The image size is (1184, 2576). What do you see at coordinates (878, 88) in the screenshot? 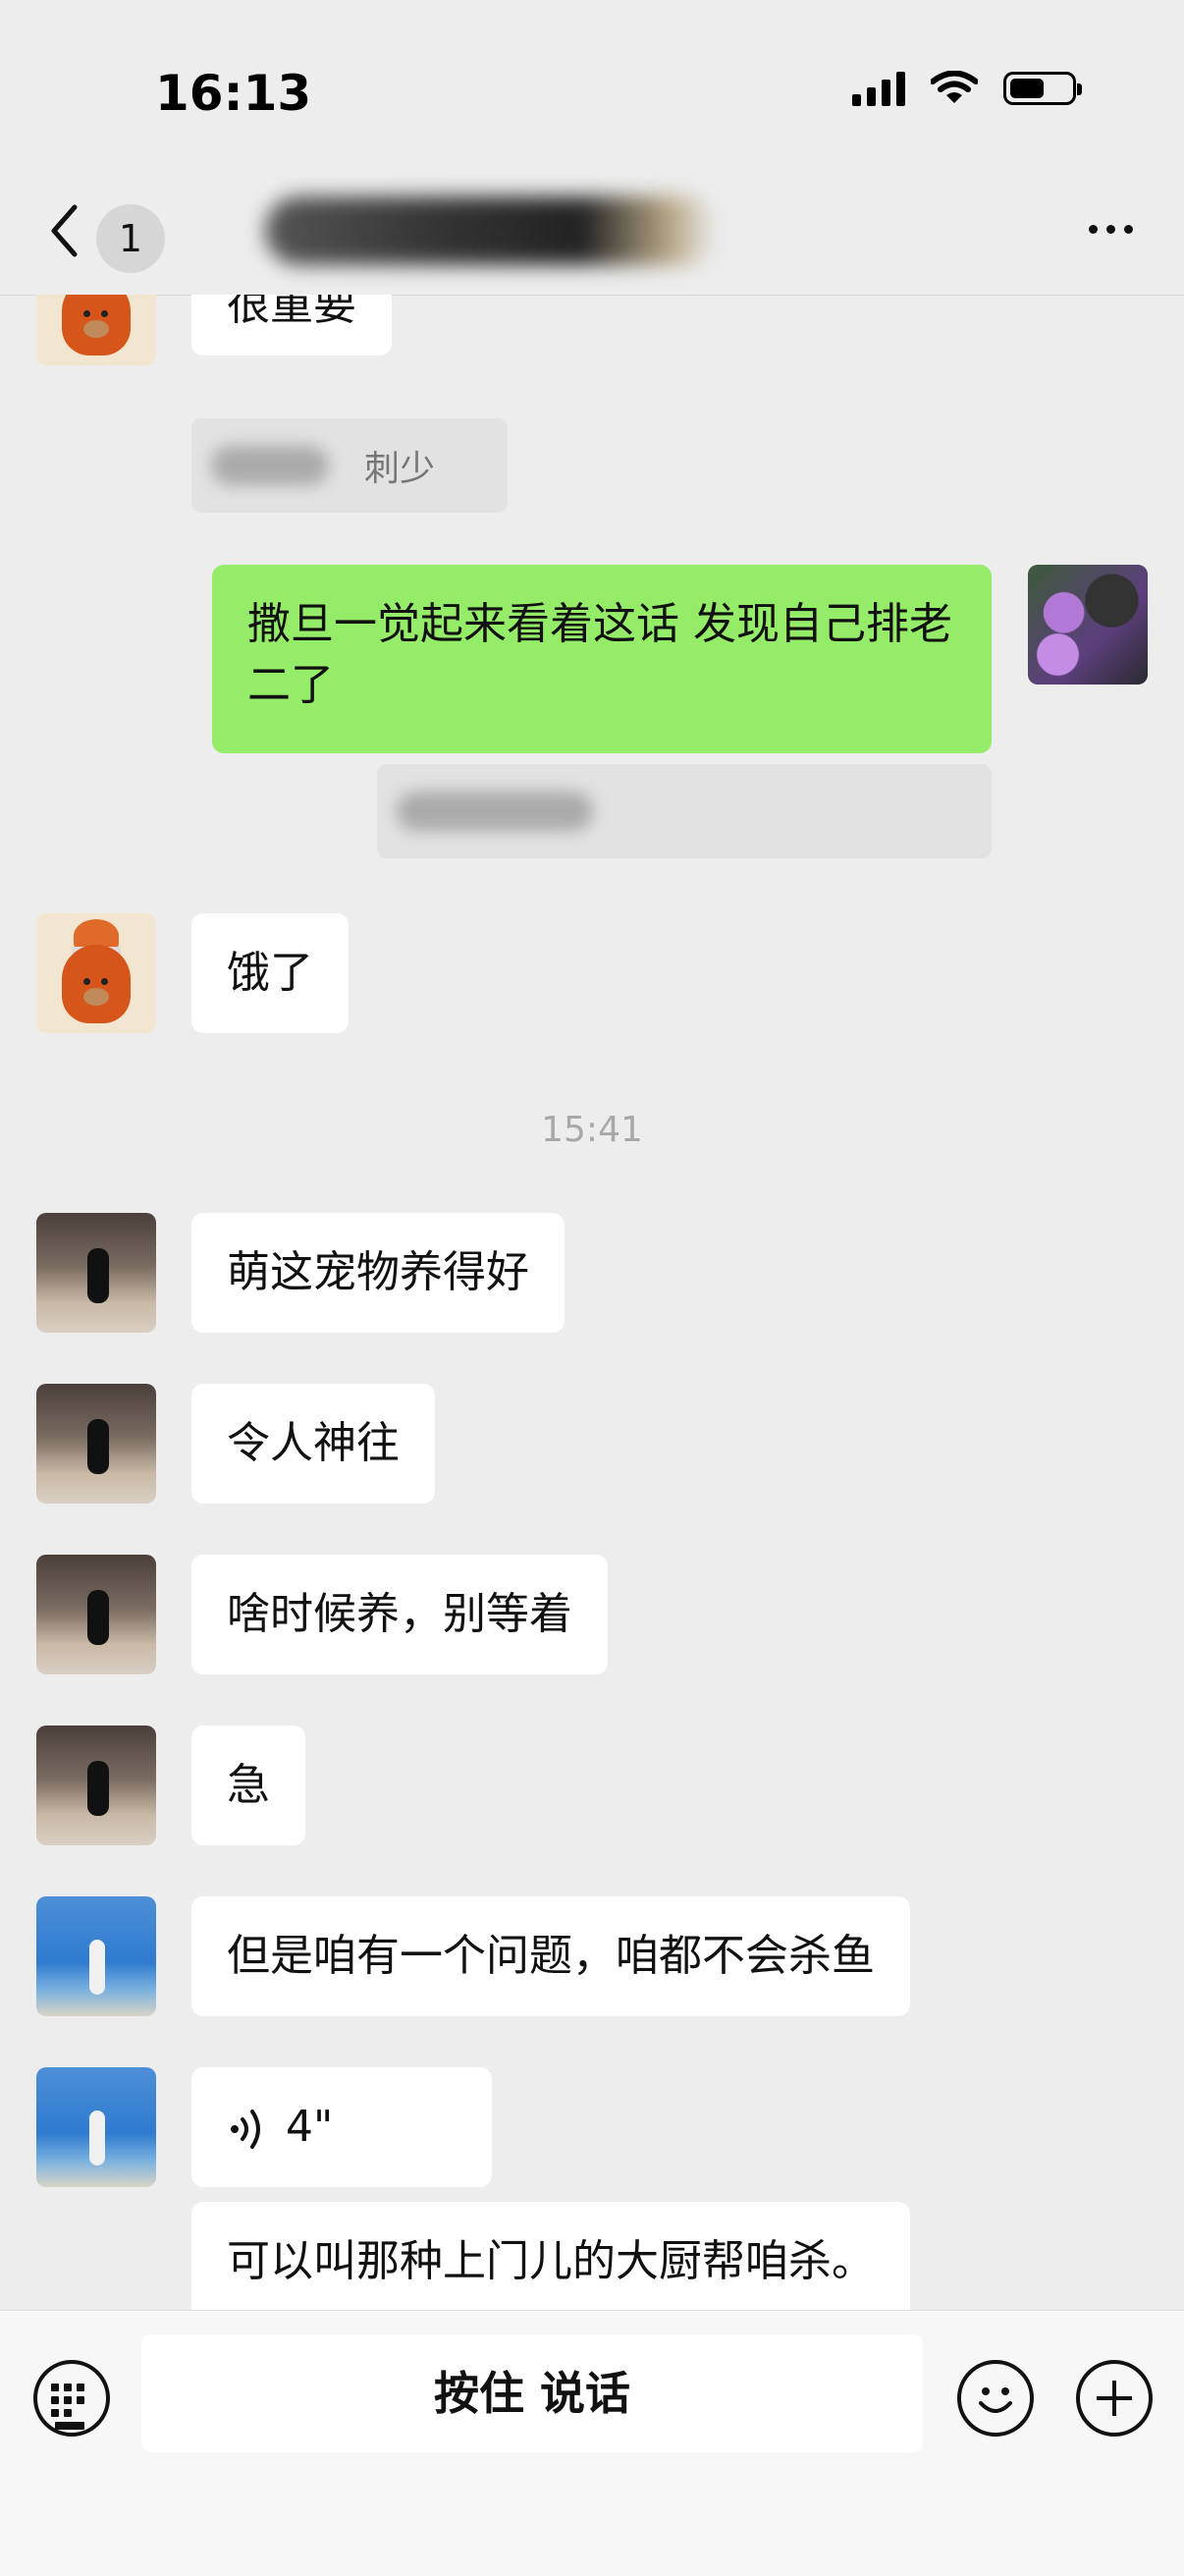
I see `cellular-signal-icon` at bounding box center [878, 88].